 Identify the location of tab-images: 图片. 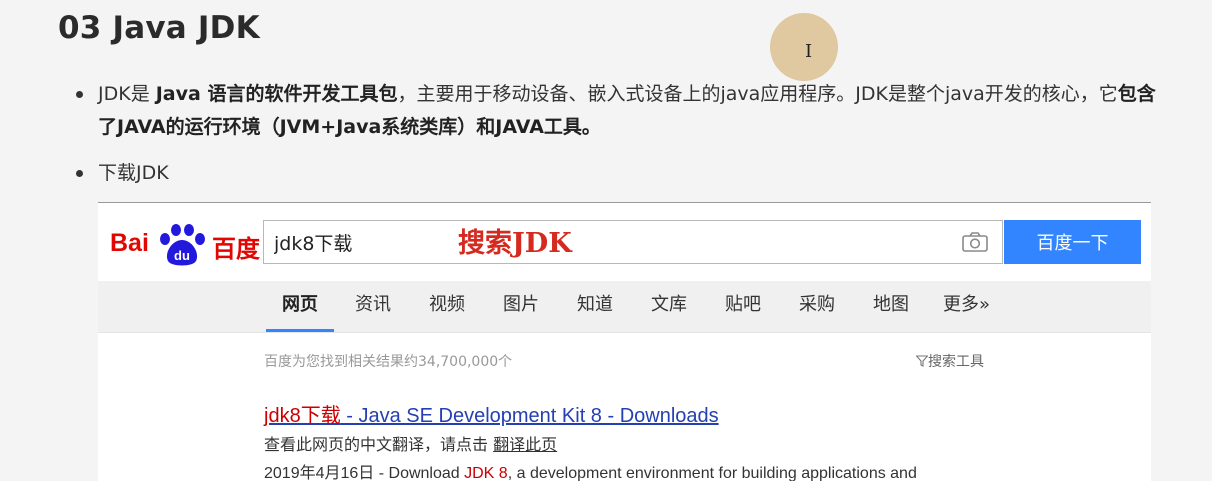
(521, 306).